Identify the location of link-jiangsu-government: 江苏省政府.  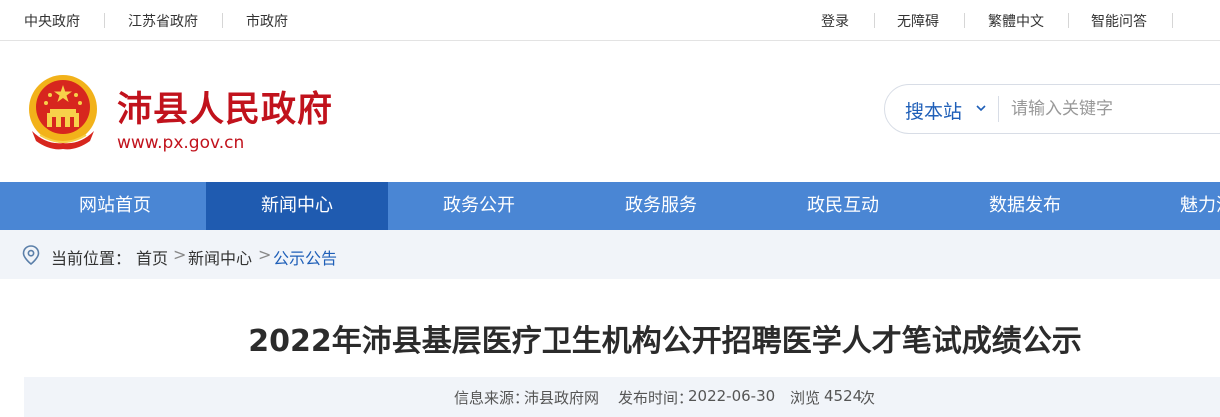
(163, 21).